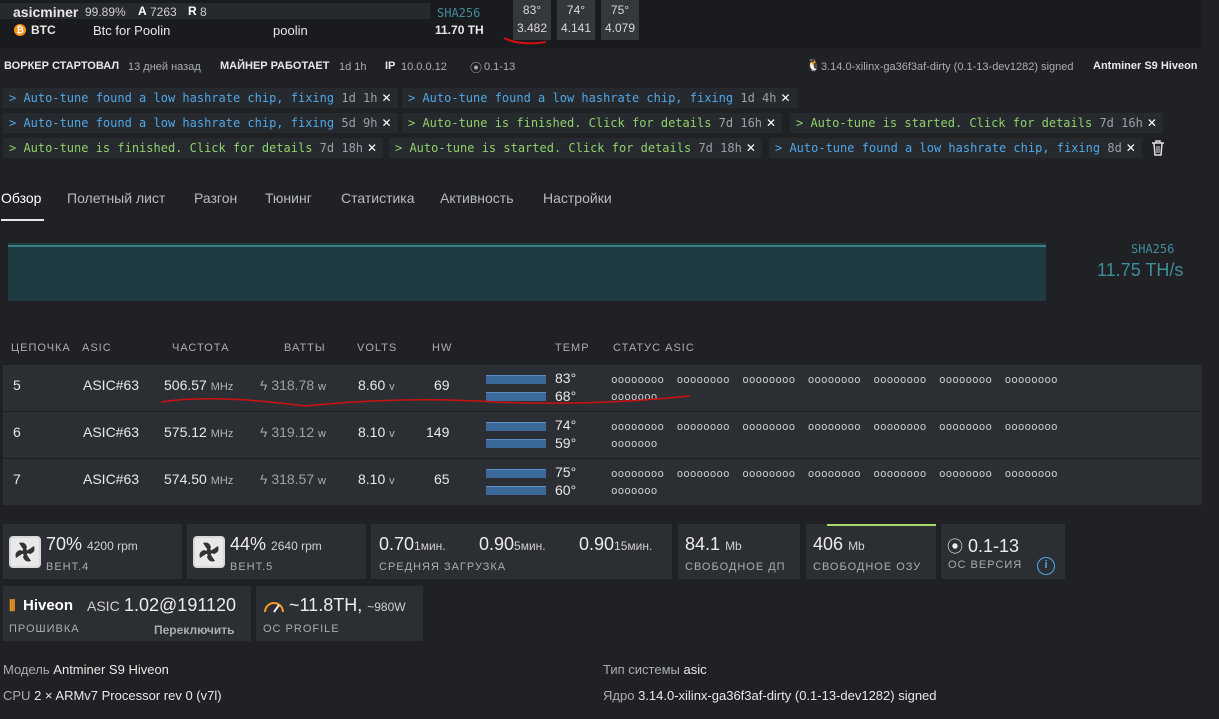 Image resolution: width=1219 pixels, height=719 pixels. I want to click on miner-running-value: 1d 1h, so click(353, 67).